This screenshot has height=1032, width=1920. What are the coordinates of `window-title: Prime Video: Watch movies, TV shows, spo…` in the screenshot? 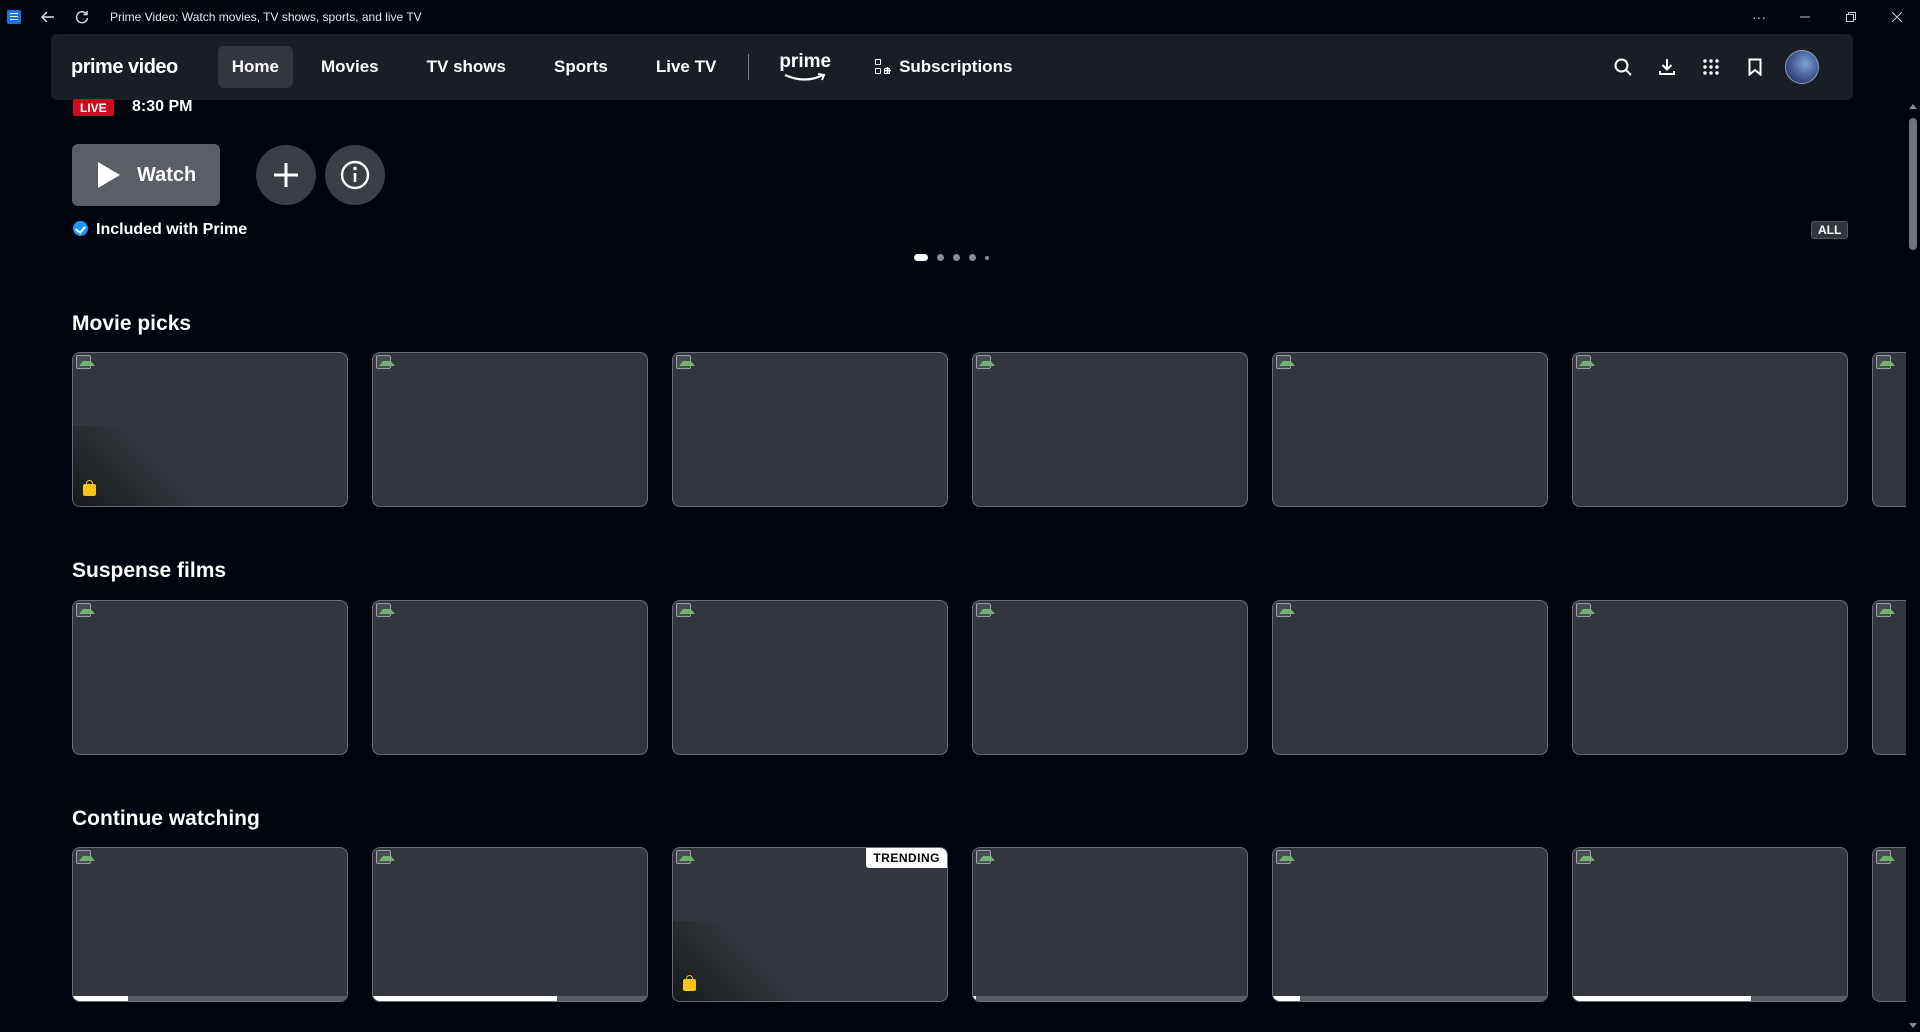 It's located at (266, 16).